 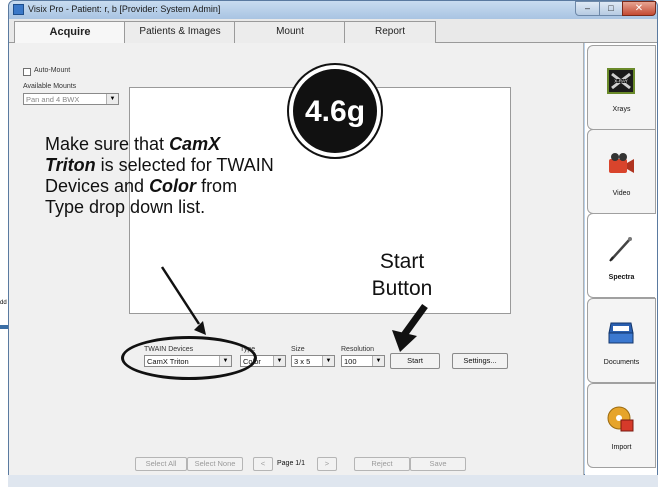 I want to click on instruction-arrow-head, so click(x=200, y=328).